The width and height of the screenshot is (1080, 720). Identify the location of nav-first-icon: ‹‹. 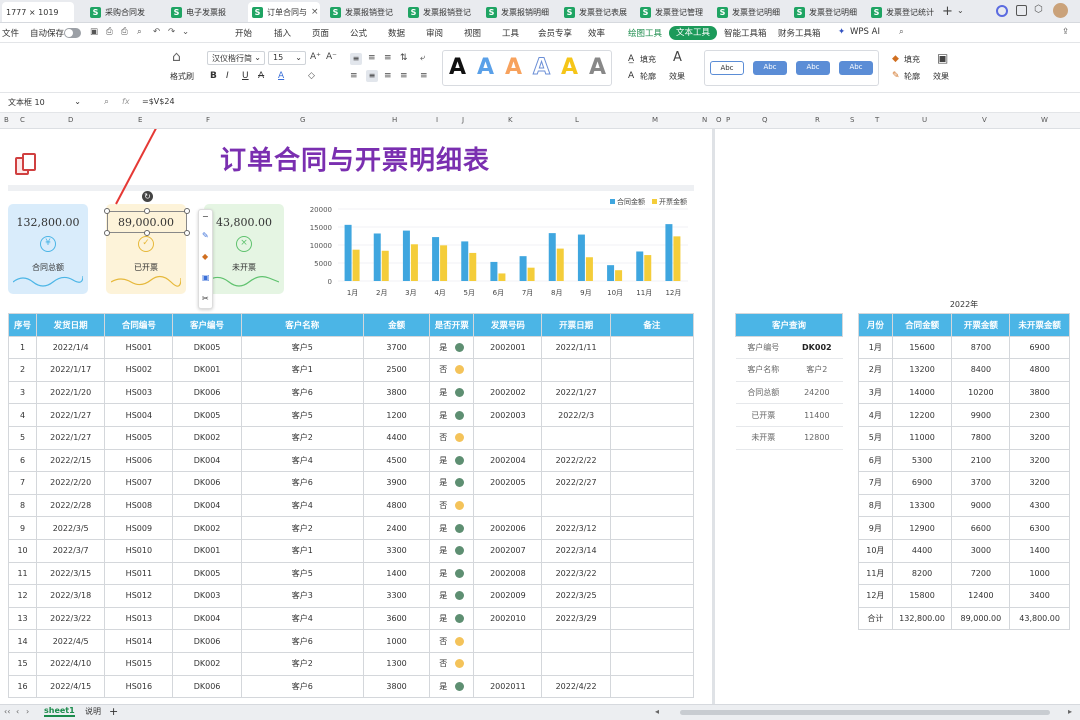
(7, 711).